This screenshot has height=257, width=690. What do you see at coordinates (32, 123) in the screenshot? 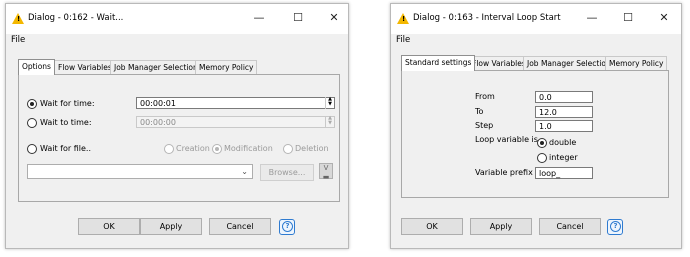
I see `wait-to-time-radio` at bounding box center [32, 123].